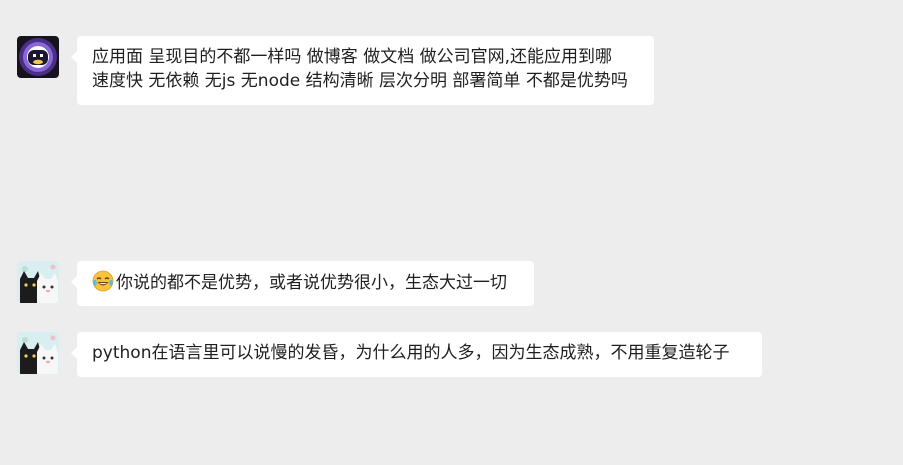 The height and width of the screenshot is (465, 903). I want to click on robot-face-icon, so click(38, 57).